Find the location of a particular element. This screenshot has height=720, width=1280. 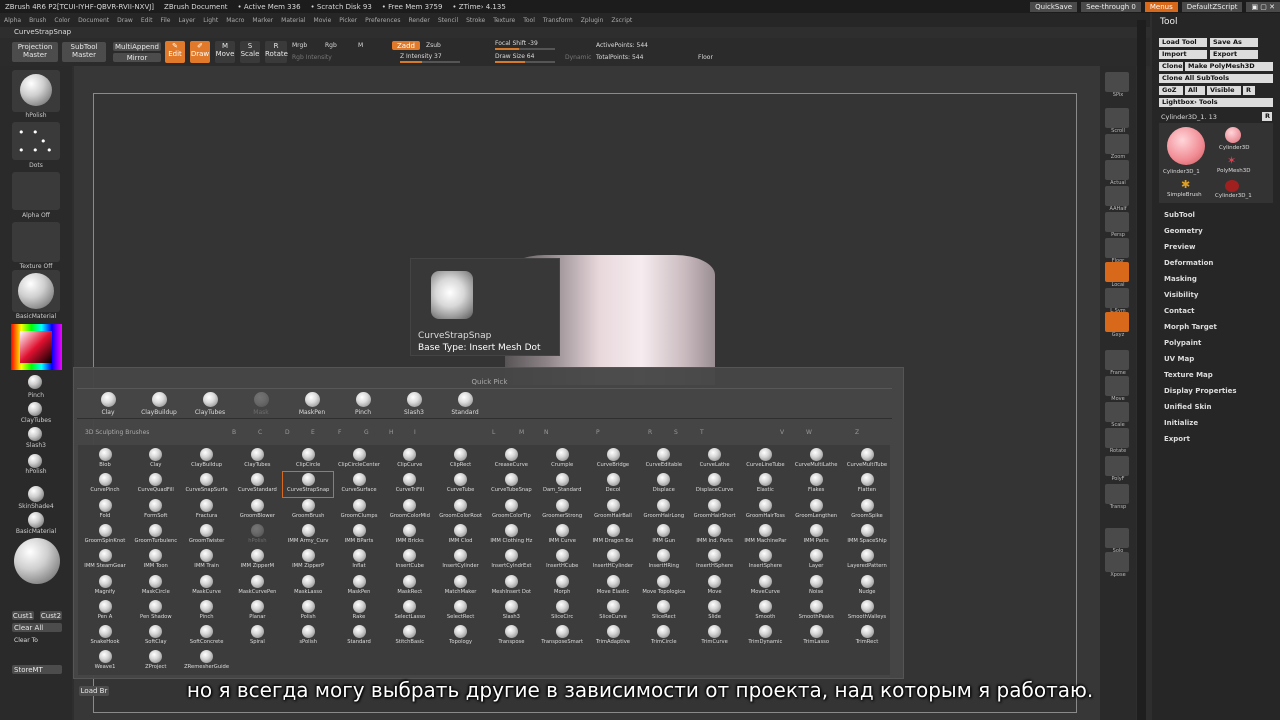

color-picker is located at coordinates (36, 347).